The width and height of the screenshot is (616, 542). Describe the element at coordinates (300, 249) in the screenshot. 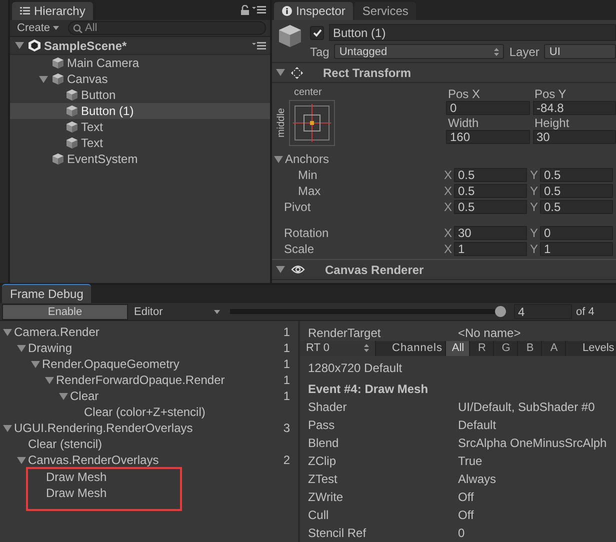

I see `field-label: Scale` at that location.